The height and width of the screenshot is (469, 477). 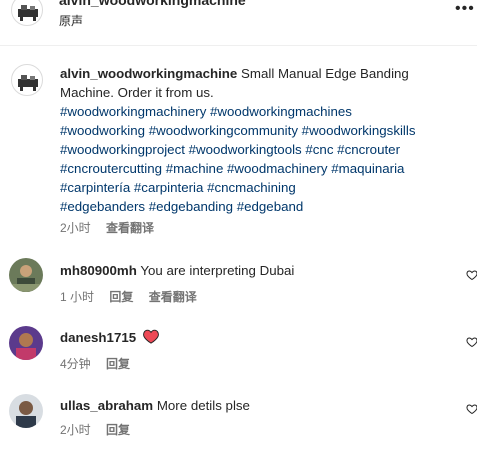 I want to click on comment-meta: 1 小时 回复 查看翻译, so click(x=134, y=296).